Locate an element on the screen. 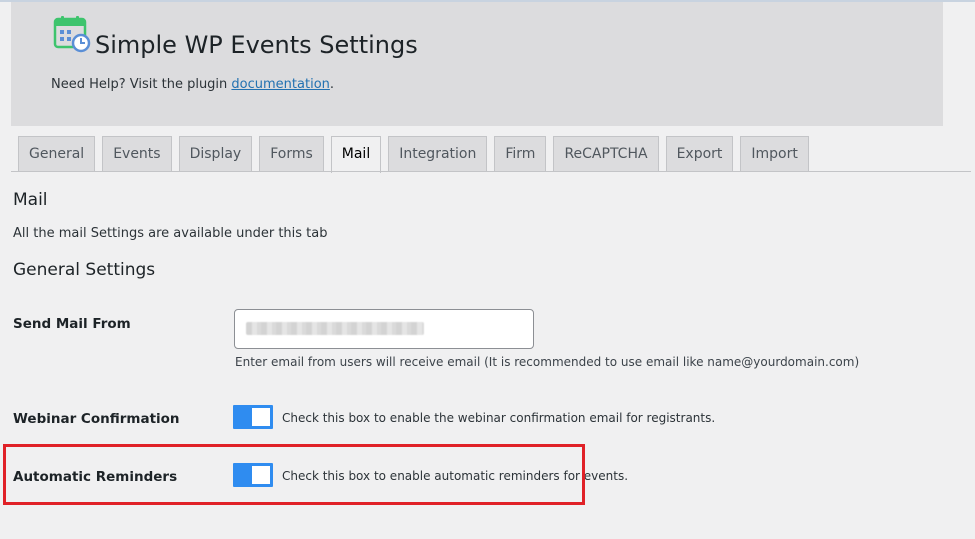  tab-forms: Forms is located at coordinates (291, 154).